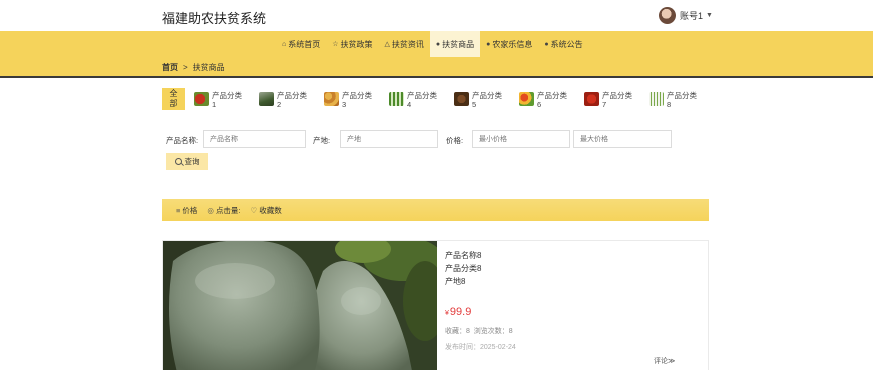 The image size is (873, 370). I want to click on breadcrumb-bar: 首页 > 扶贫商品, so click(436, 67).